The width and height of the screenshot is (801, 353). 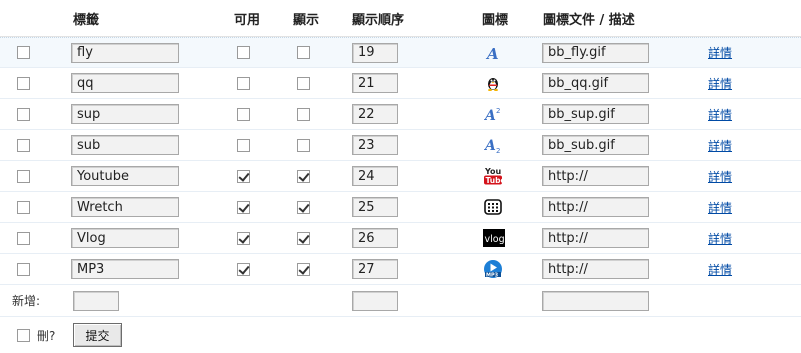 I want to click on new-order-input, so click(x=375, y=300).